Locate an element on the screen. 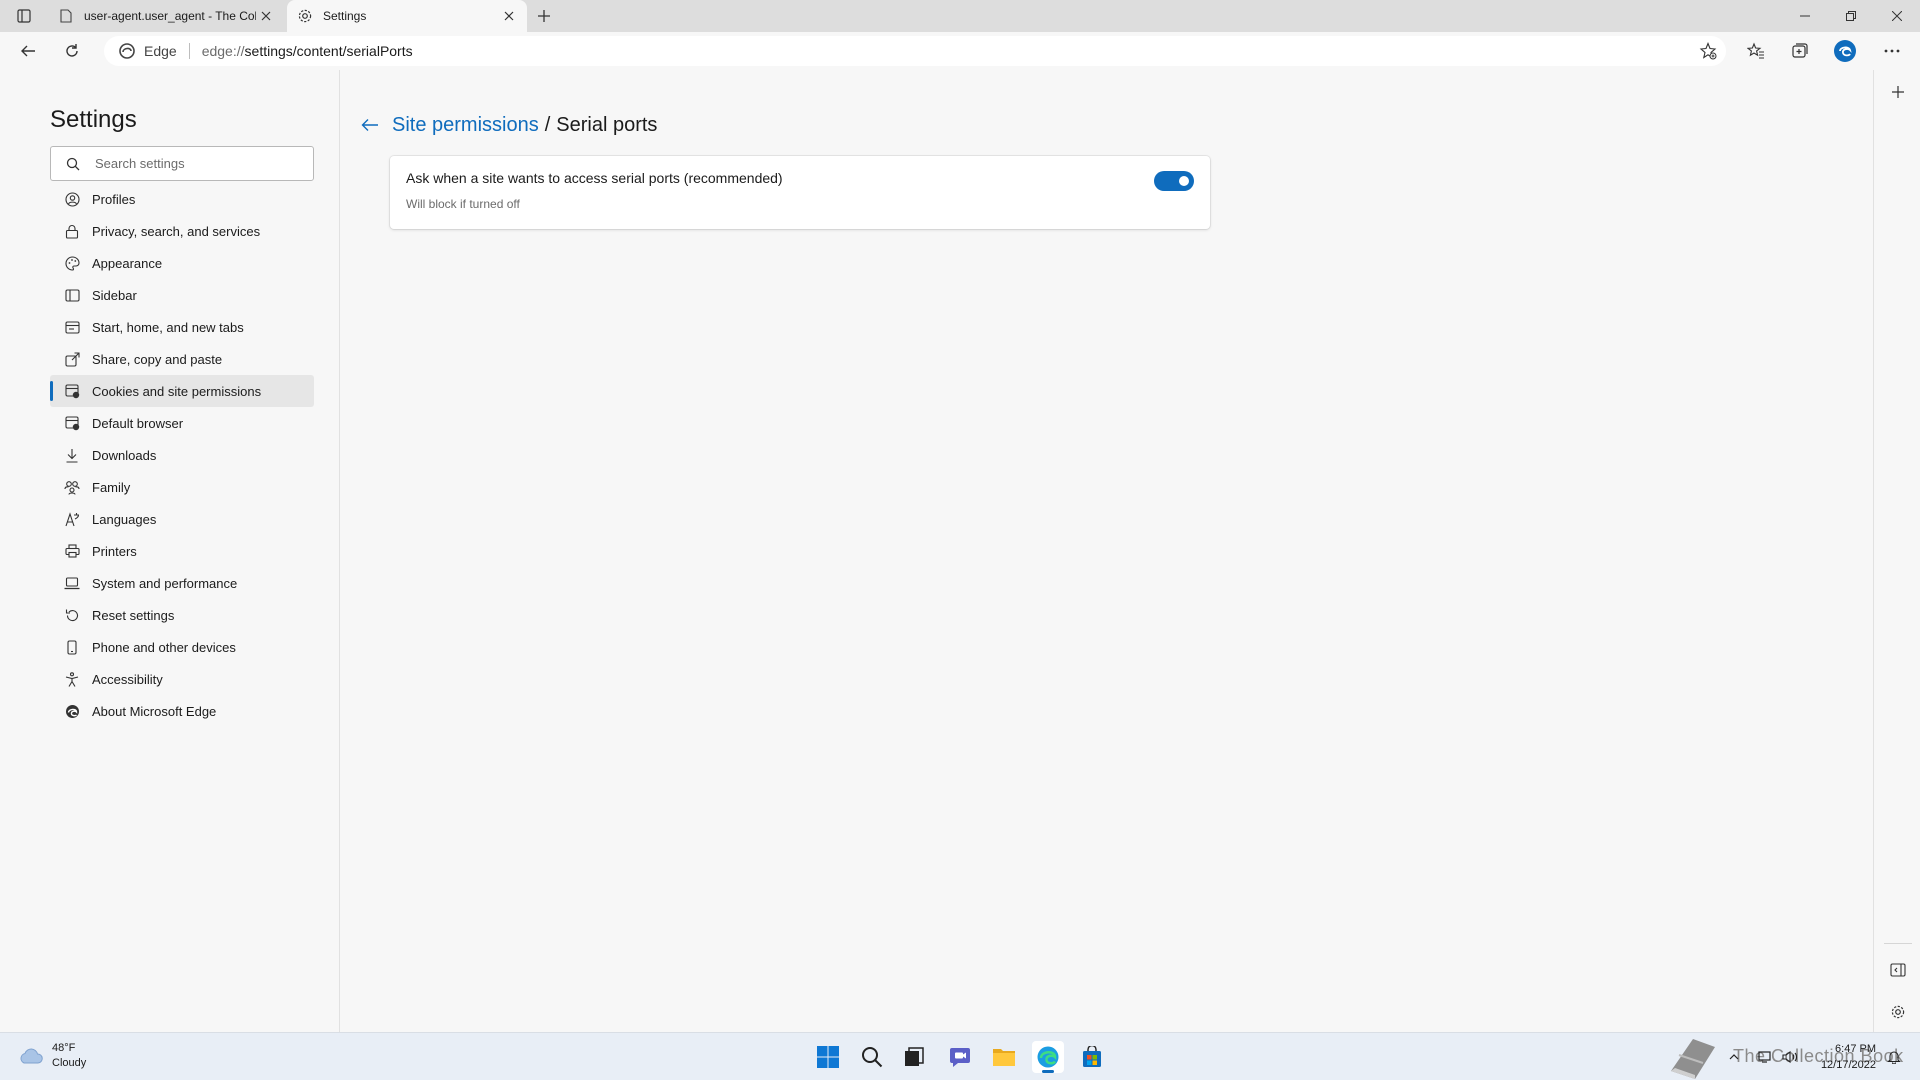  sidebar-item-cookies: Cookies and site permissions is located at coordinates (182, 391).